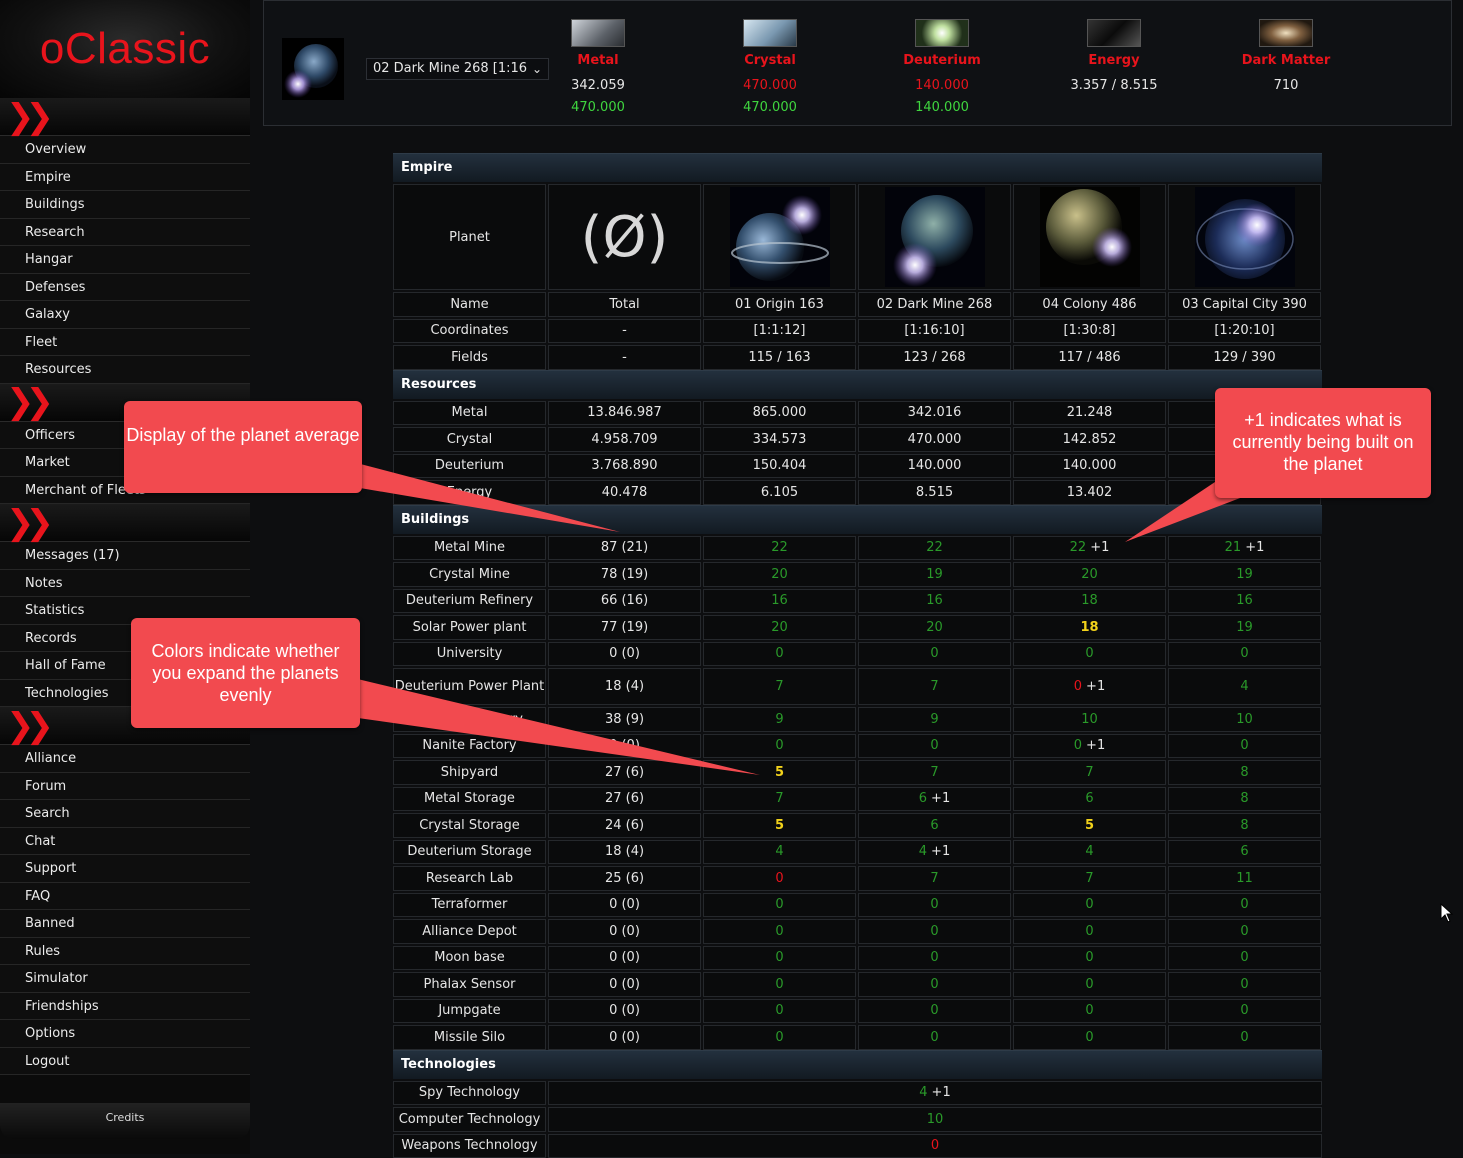  What do you see at coordinates (1089, 357) in the screenshot?
I see `planet-cell: 117 / 486` at bounding box center [1089, 357].